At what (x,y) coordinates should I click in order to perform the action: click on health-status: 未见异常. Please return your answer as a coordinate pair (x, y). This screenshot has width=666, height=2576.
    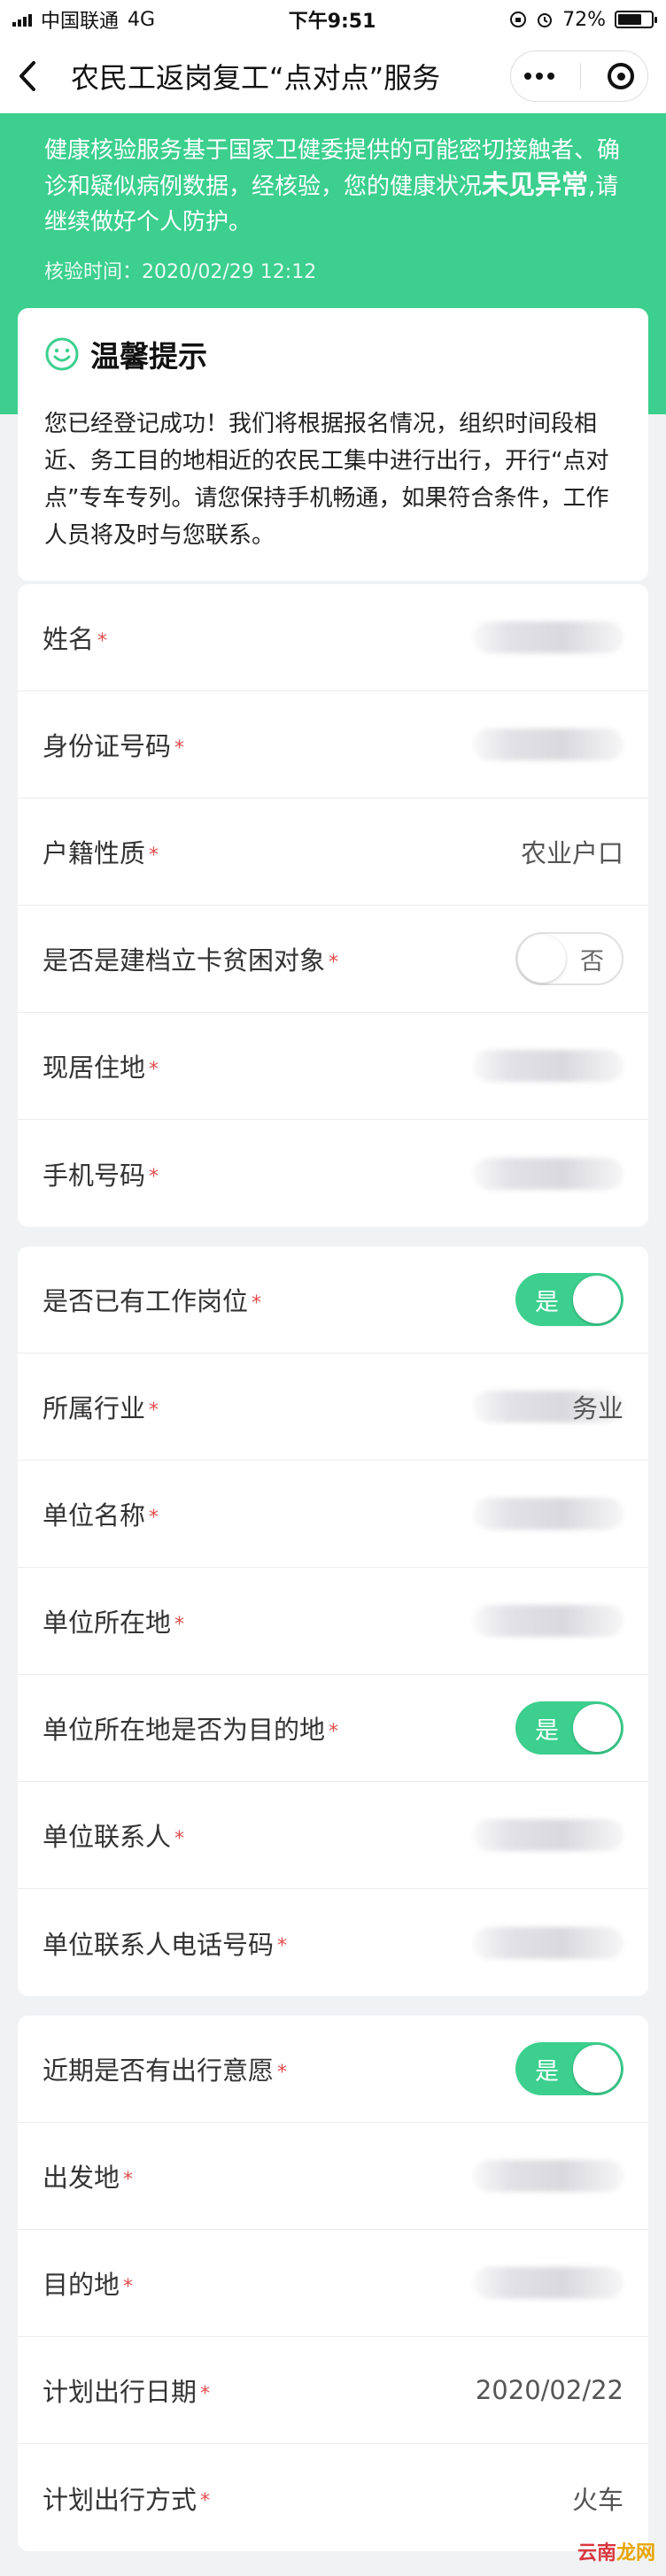
    Looking at the image, I should click on (535, 185).